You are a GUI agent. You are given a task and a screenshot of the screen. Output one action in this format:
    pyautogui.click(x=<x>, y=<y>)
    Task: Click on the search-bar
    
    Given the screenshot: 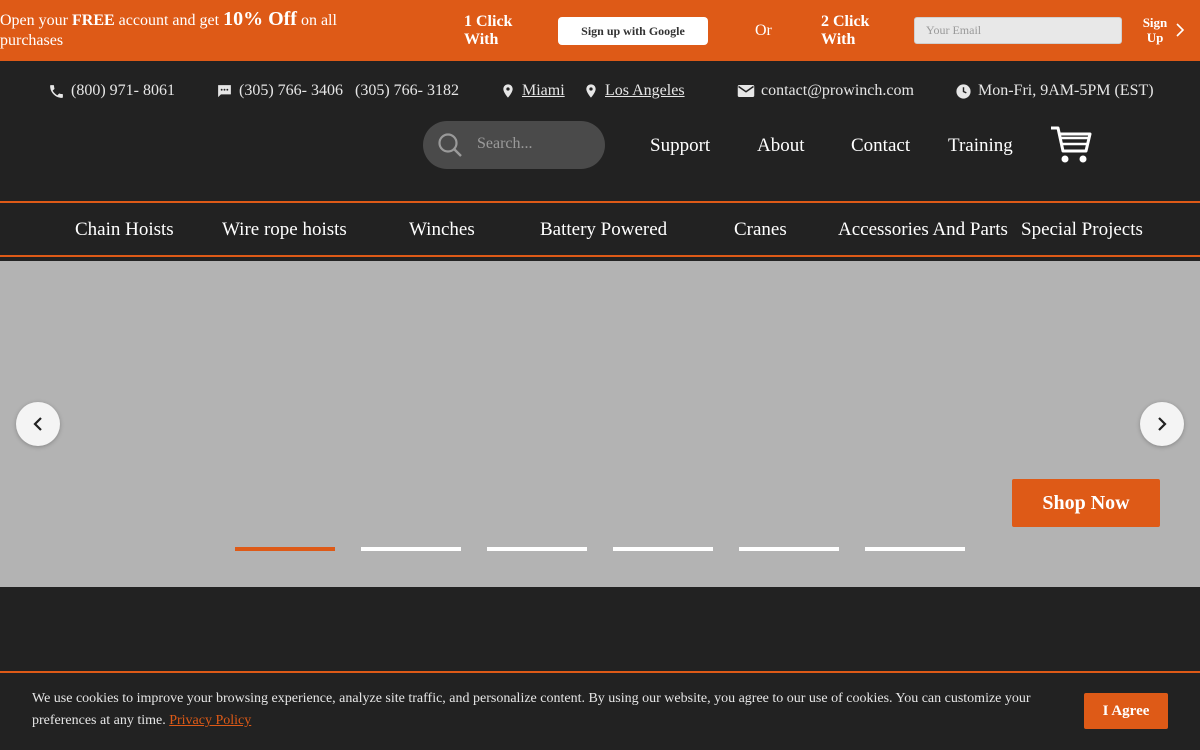 What is the action you would take?
    pyautogui.click(x=514, y=145)
    